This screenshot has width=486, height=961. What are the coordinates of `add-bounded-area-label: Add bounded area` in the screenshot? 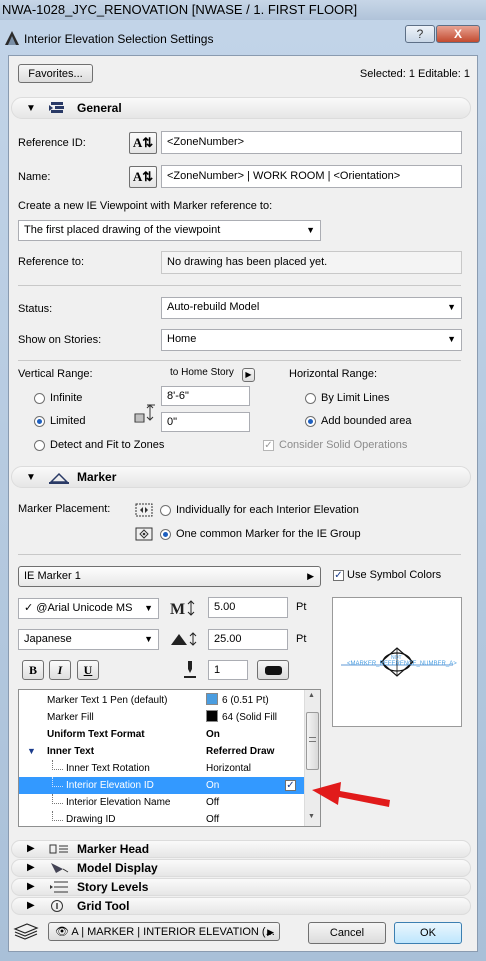 It's located at (366, 421).